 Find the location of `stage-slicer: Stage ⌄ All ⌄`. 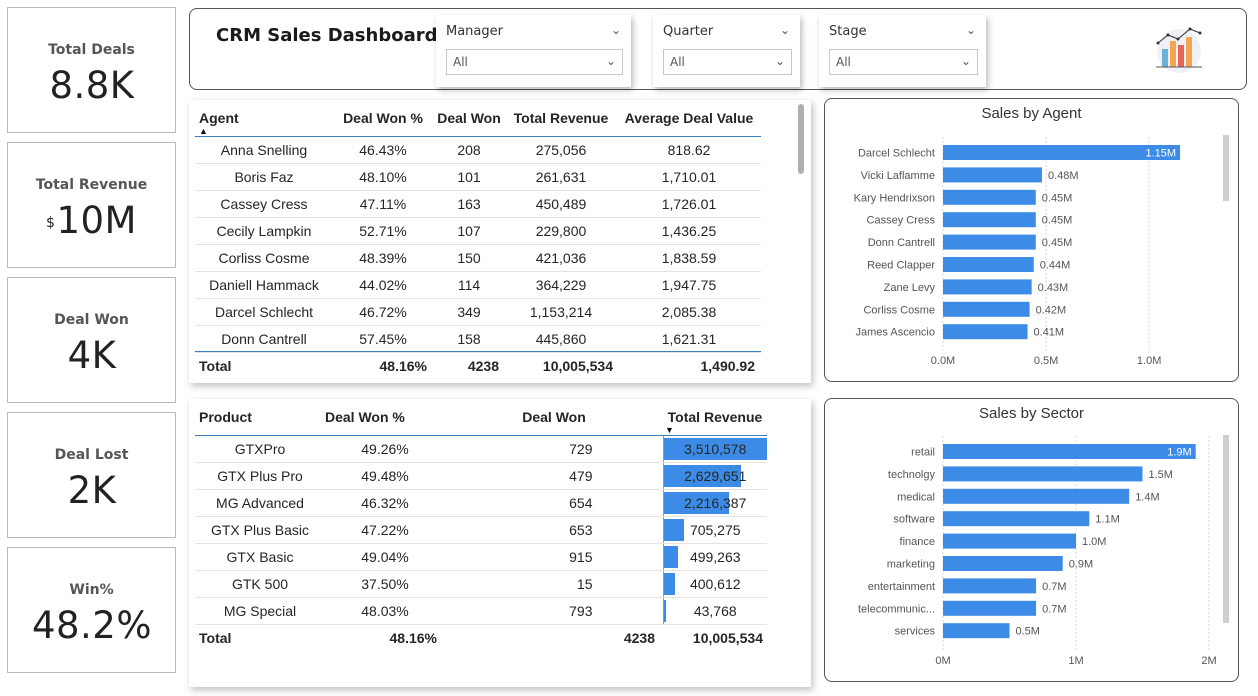

stage-slicer: Stage ⌄ All ⌄ is located at coordinates (902, 51).